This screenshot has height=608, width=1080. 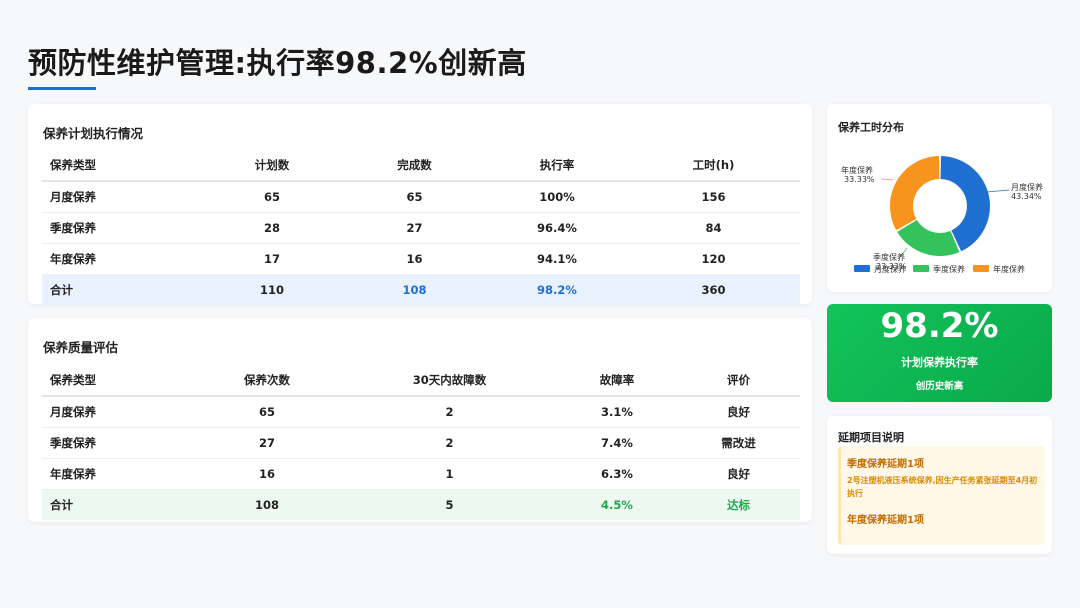 What do you see at coordinates (857, 170) in the screenshot?
I see `label-yearly-name: 年度保养` at bounding box center [857, 170].